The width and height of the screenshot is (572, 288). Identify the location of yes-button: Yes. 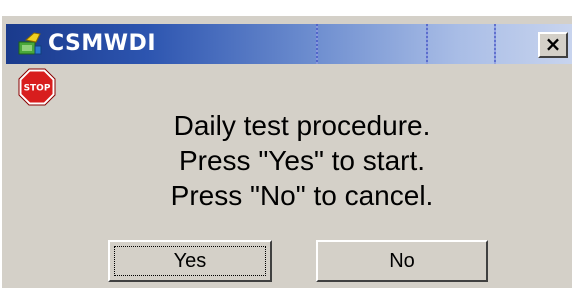
(190, 261).